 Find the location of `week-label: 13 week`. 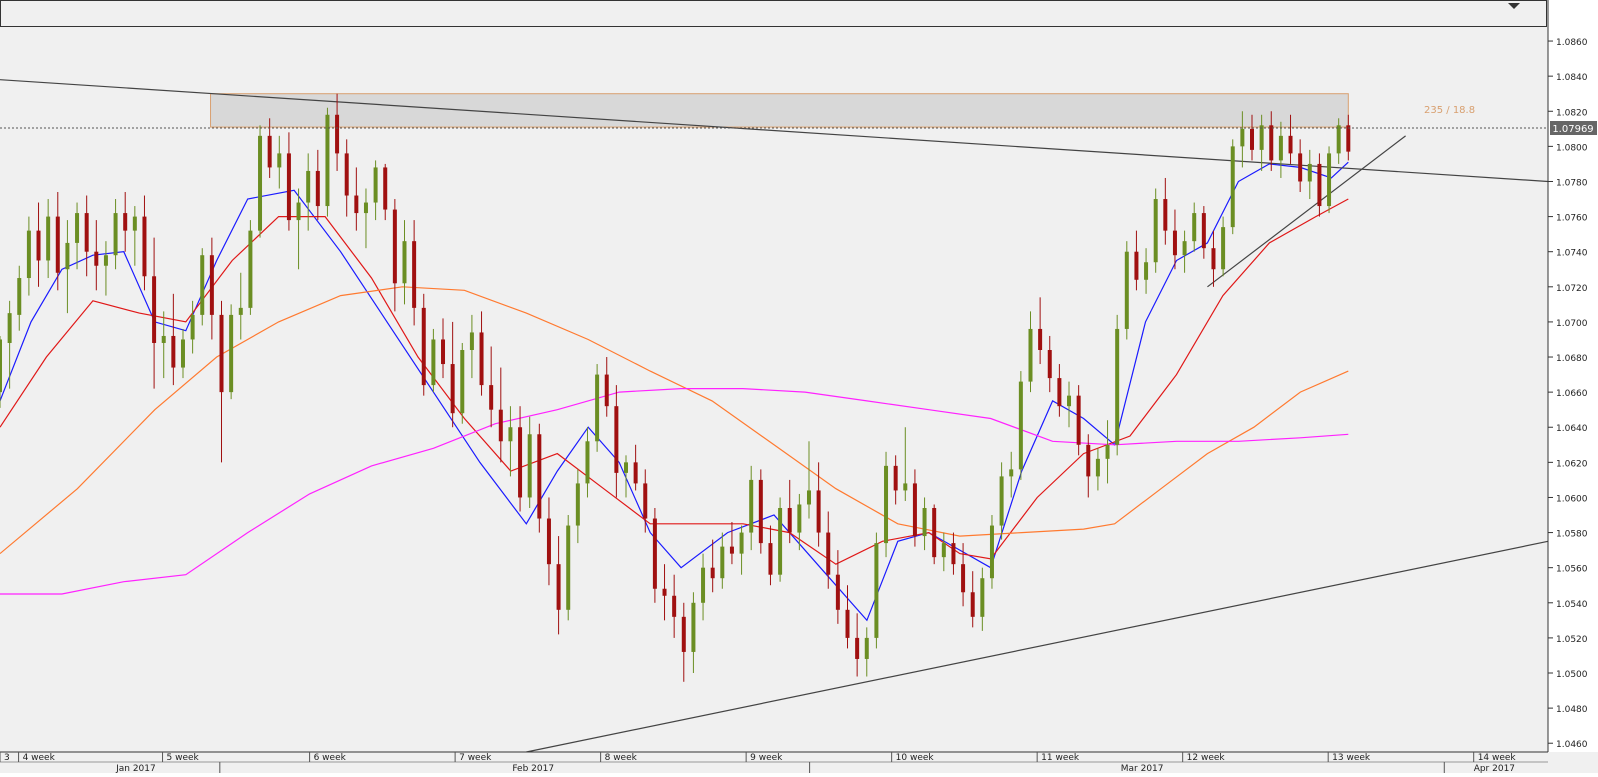

week-label: 13 week is located at coordinates (1351, 758).